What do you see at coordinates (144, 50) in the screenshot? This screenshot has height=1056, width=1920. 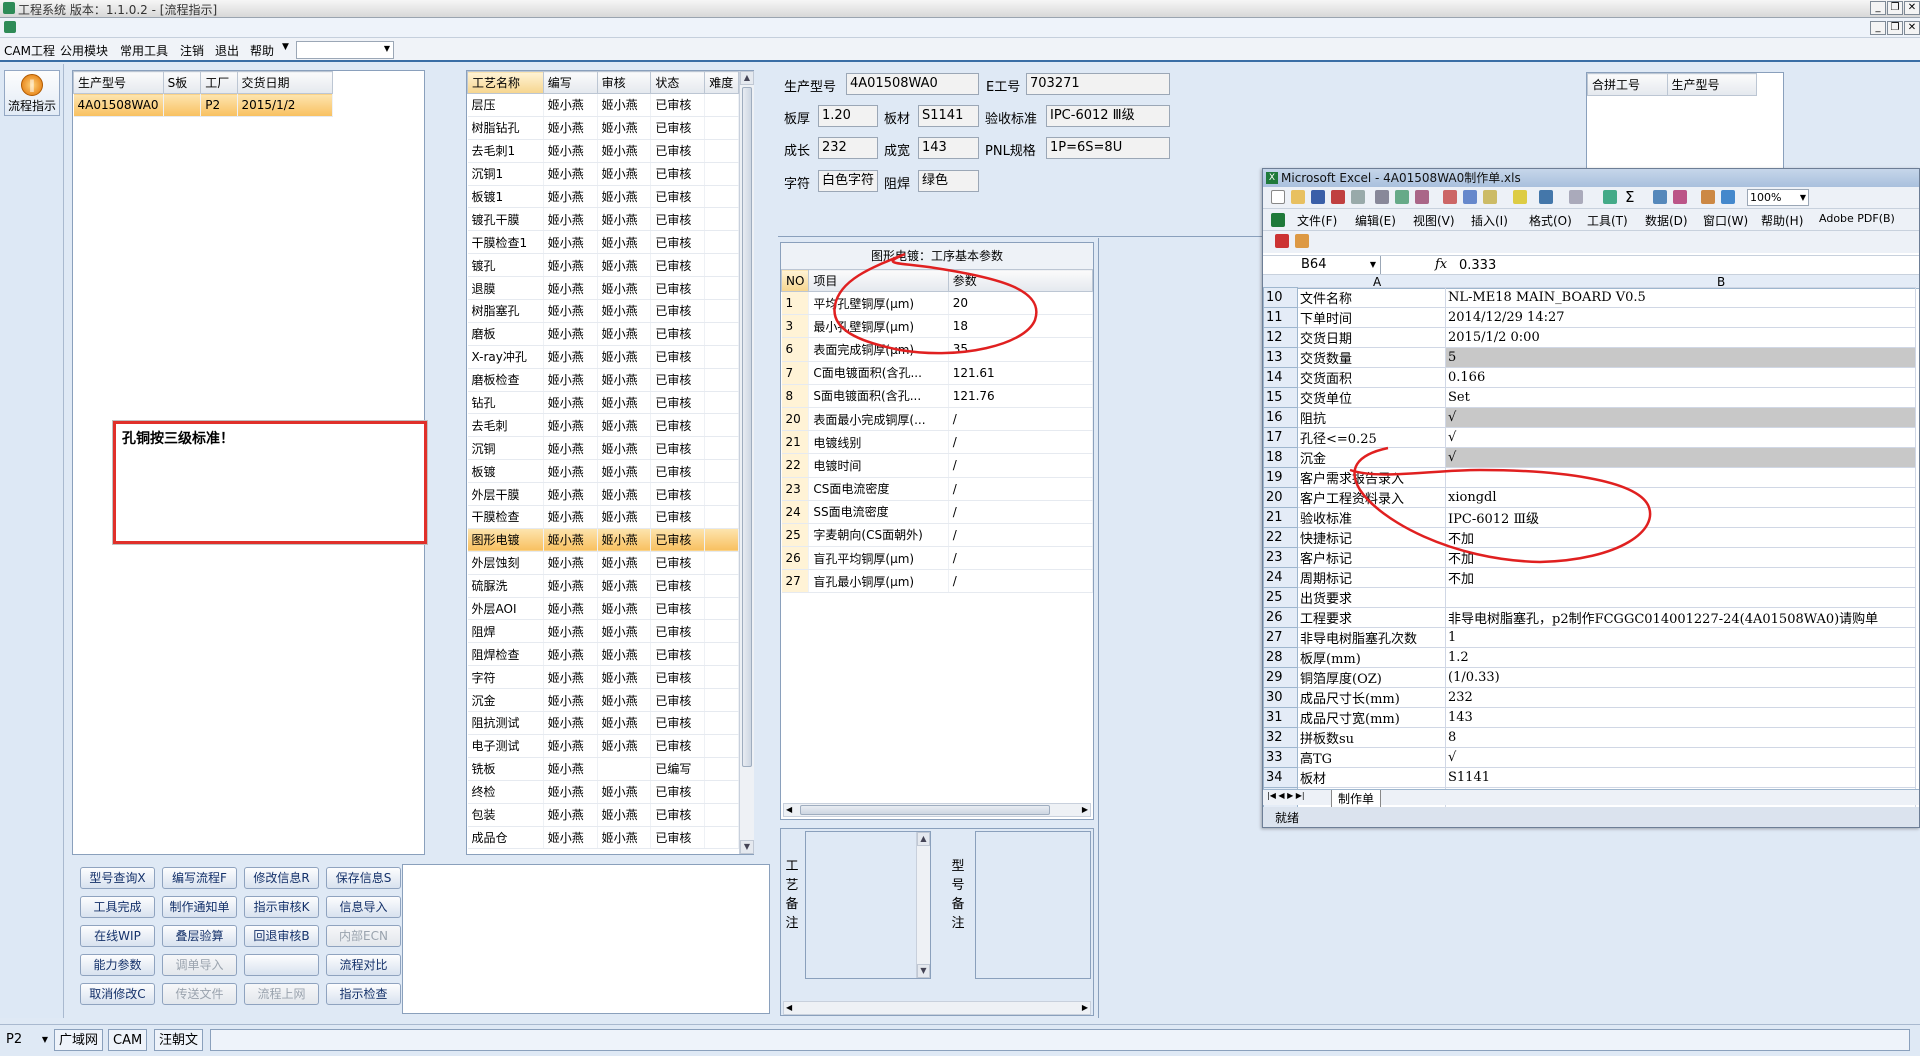 I see `menu-tools: 常用工具` at bounding box center [144, 50].